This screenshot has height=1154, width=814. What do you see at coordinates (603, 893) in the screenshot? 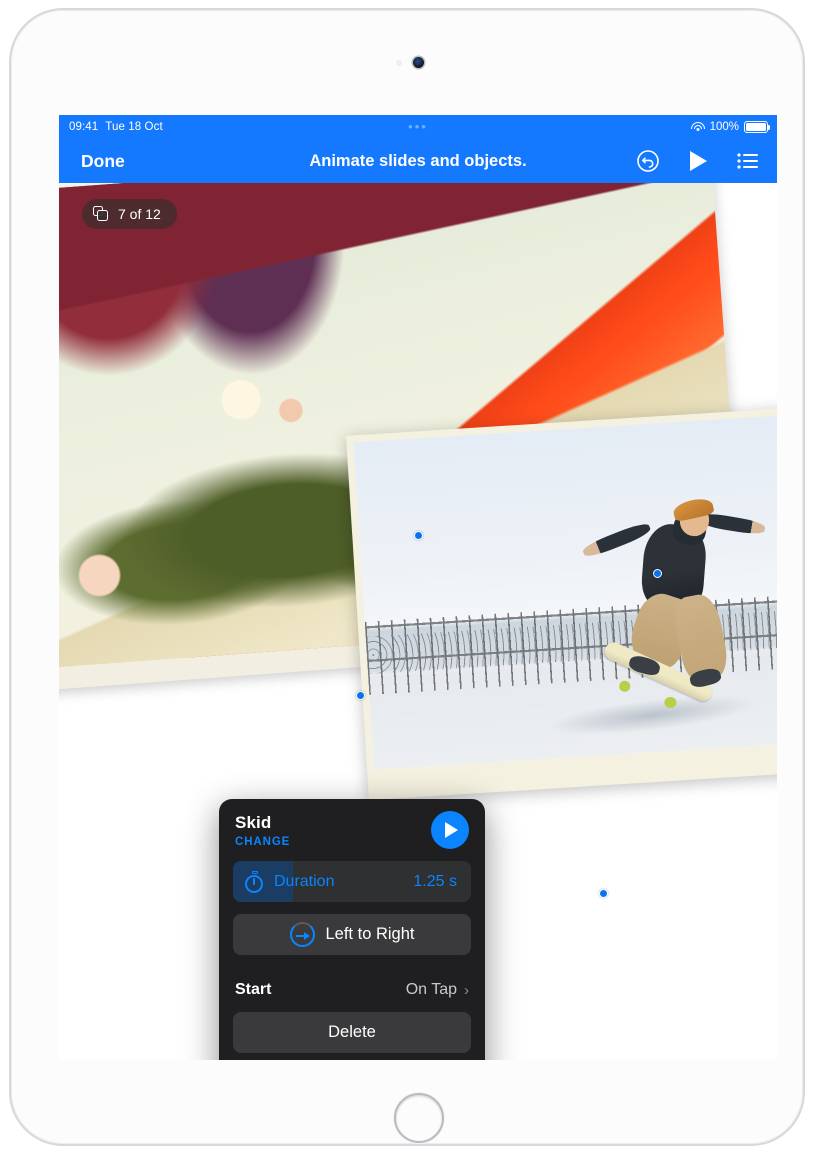
I see `selection-handle-bottom` at bounding box center [603, 893].